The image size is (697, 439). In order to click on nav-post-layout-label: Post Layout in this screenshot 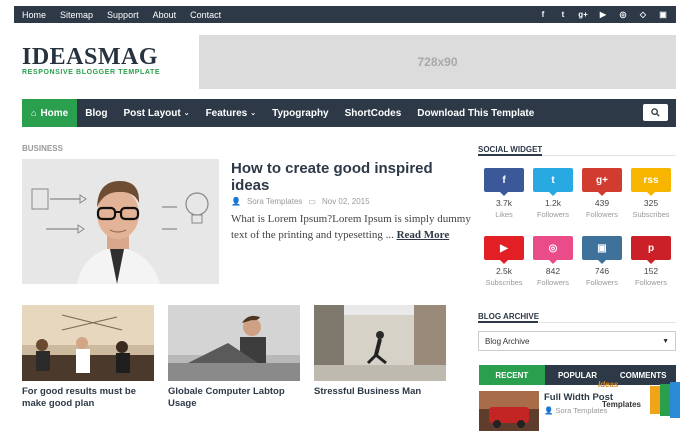, I will do `click(152, 113)`.